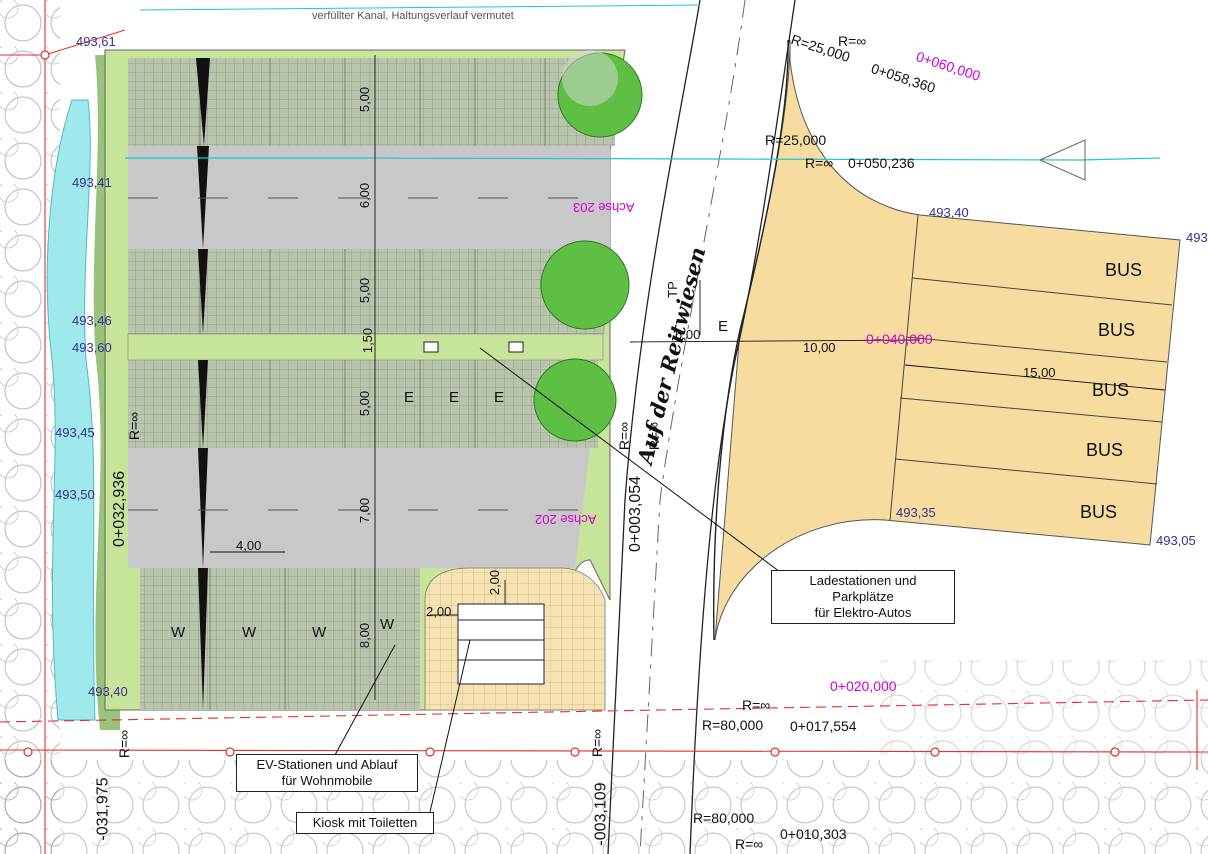 The image size is (1208, 854). What do you see at coordinates (249, 545) in the screenshot?
I see `dimension-label: 4,00` at bounding box center [249, 545].